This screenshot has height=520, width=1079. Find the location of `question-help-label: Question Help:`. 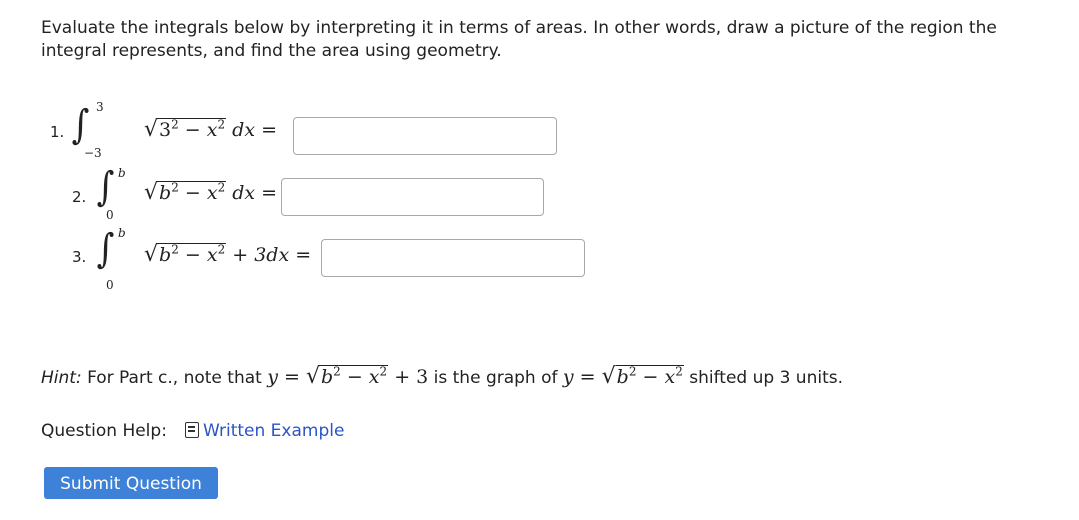

question-help-label: Question Help: is located at coordinates (104, 431).